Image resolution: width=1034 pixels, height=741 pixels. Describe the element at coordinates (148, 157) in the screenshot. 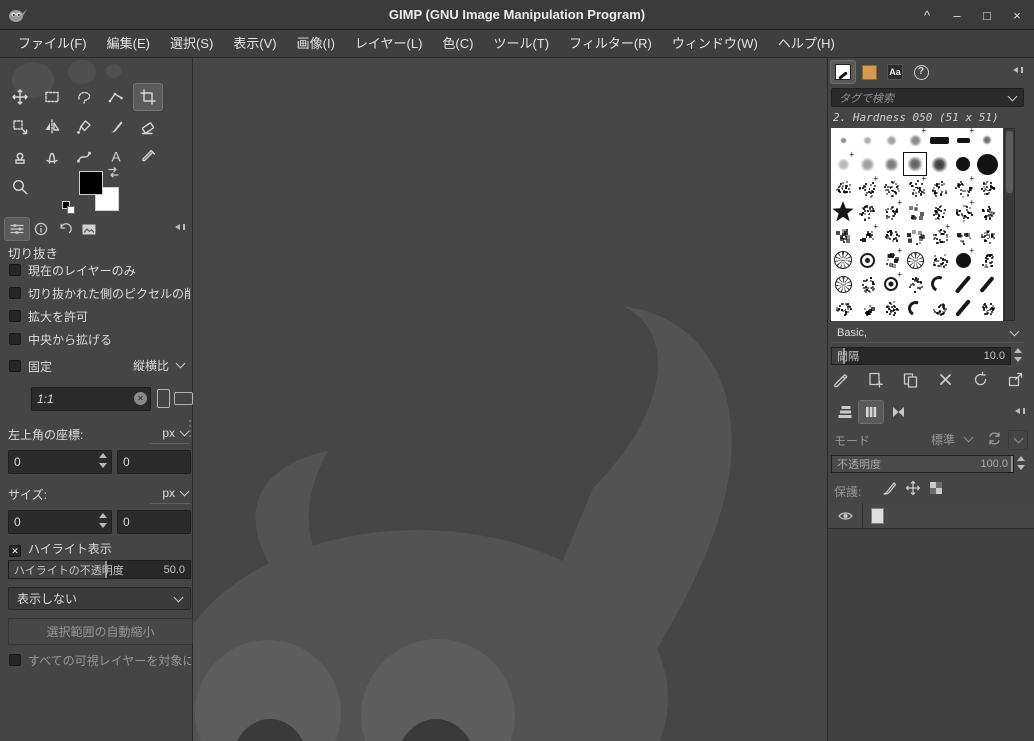

I see `tool-color-picker` at that location.